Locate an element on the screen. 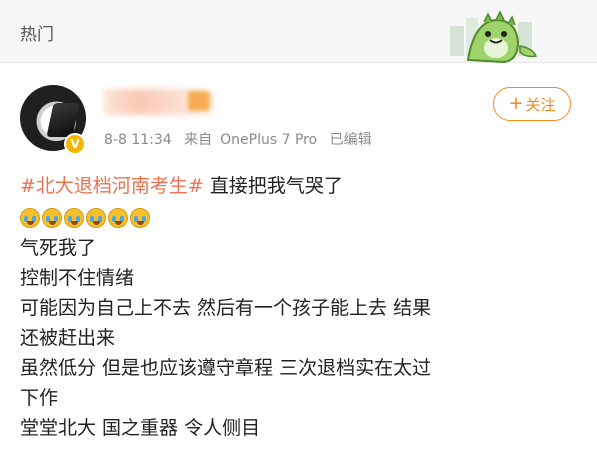  verified-badge-icon: V is located at coordinates (75, 144).